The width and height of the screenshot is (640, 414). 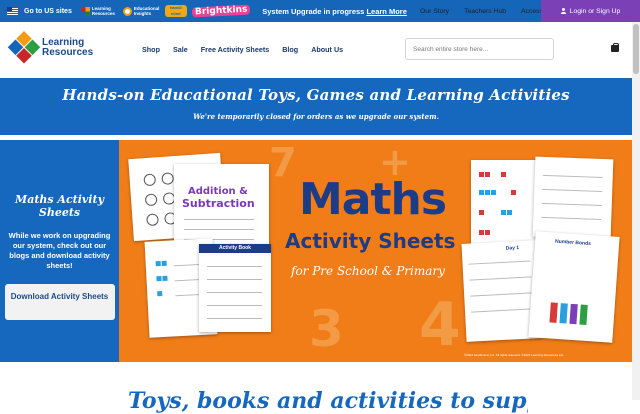 What do you see at coordinates (440, 325) in the screenshot?
I see `decorative-numbers: 4` at bounding box center [440, 325].